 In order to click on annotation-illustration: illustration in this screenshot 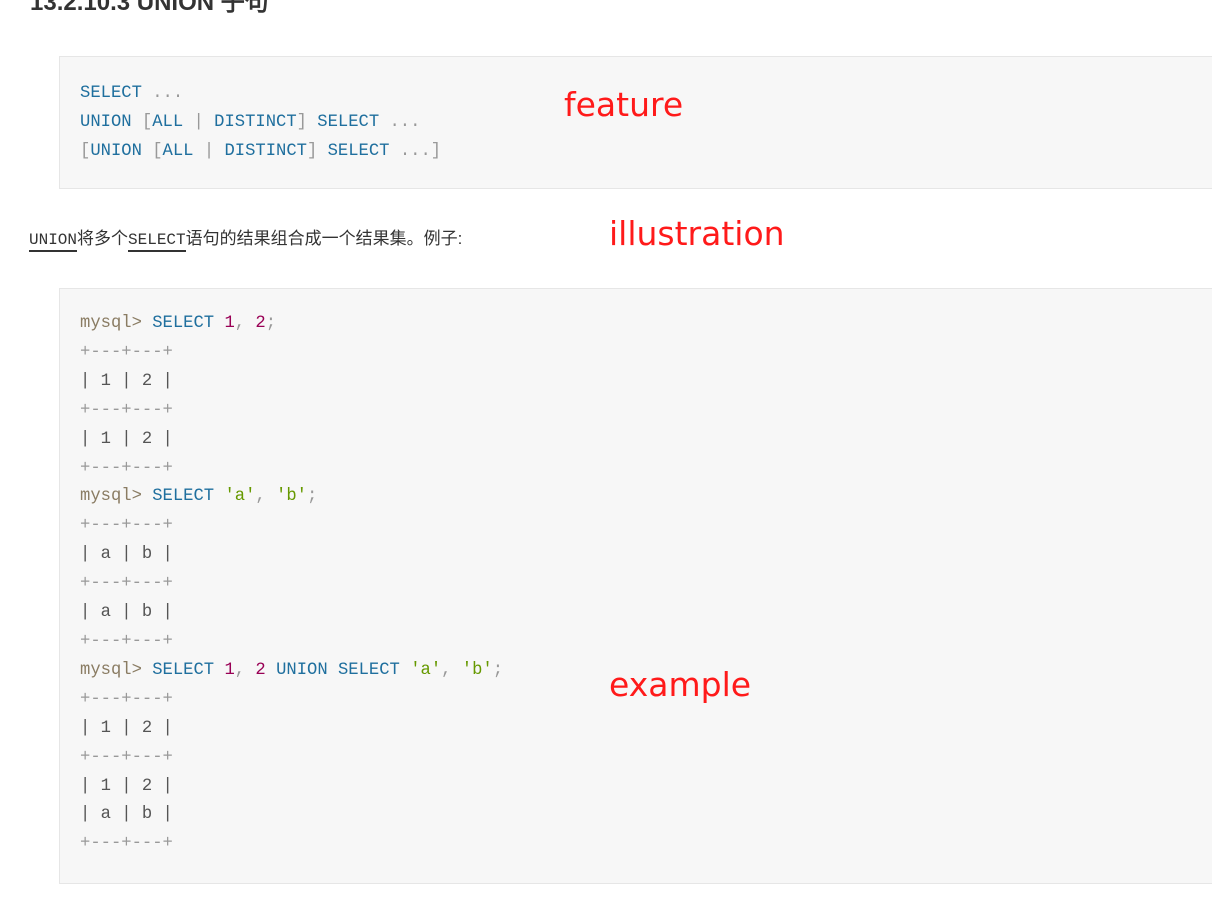, I will do `click(697, 233)`.